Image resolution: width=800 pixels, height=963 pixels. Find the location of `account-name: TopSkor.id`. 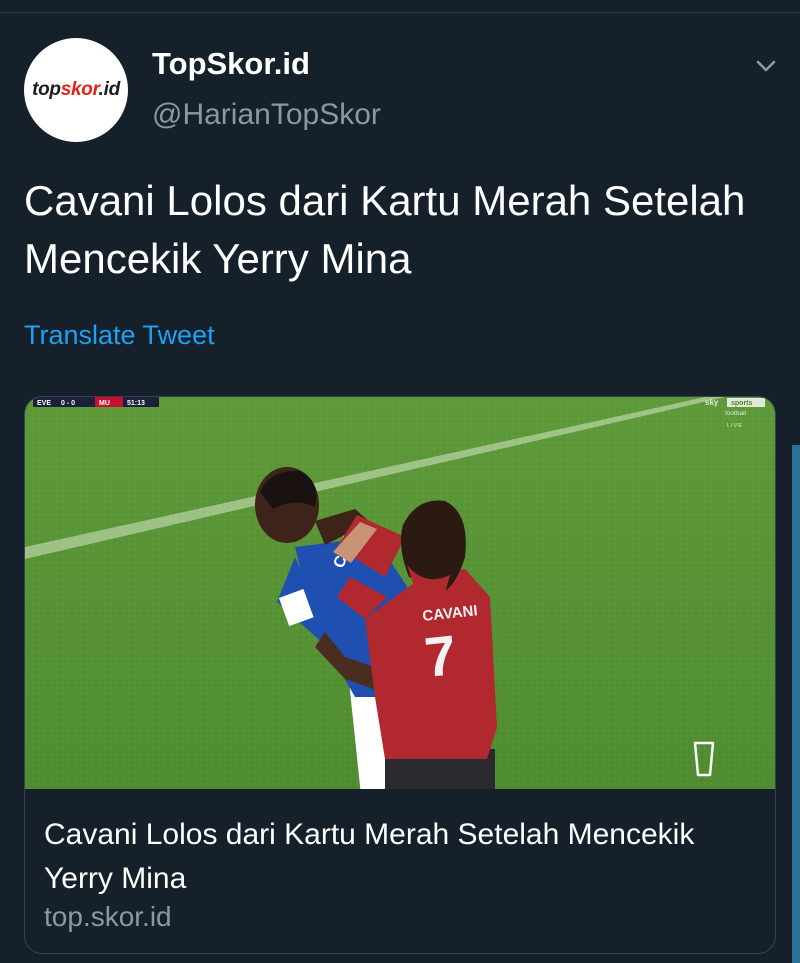

account-name: TopSkor.id is located at coordinates (231, 64).